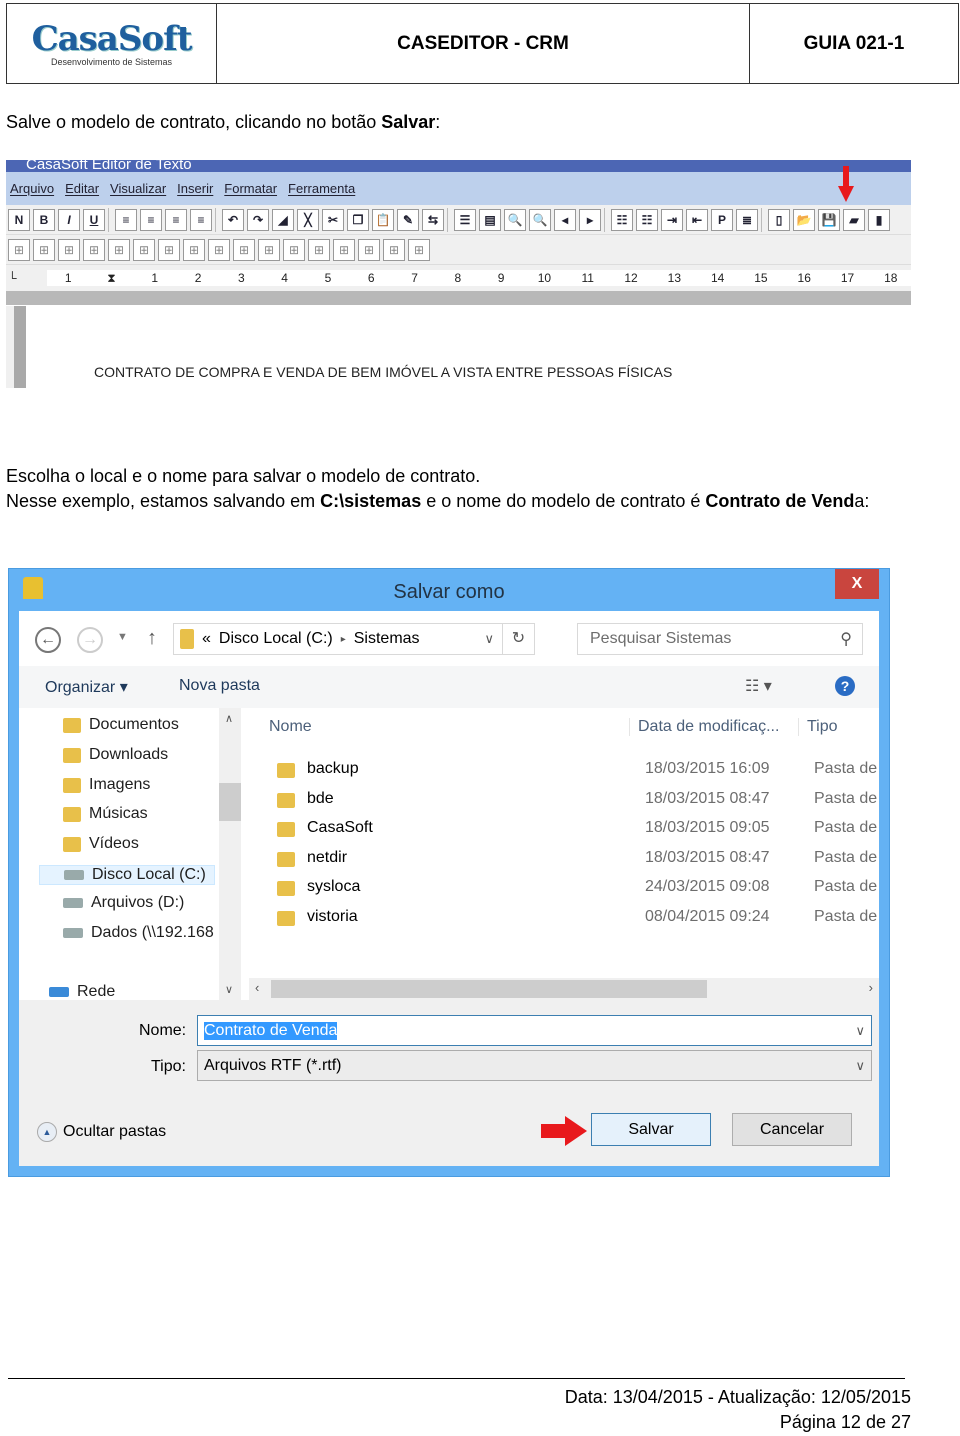  Describe the element at coordinates (48, 640) in the screenshot. I see `back-button: ←` at that location.